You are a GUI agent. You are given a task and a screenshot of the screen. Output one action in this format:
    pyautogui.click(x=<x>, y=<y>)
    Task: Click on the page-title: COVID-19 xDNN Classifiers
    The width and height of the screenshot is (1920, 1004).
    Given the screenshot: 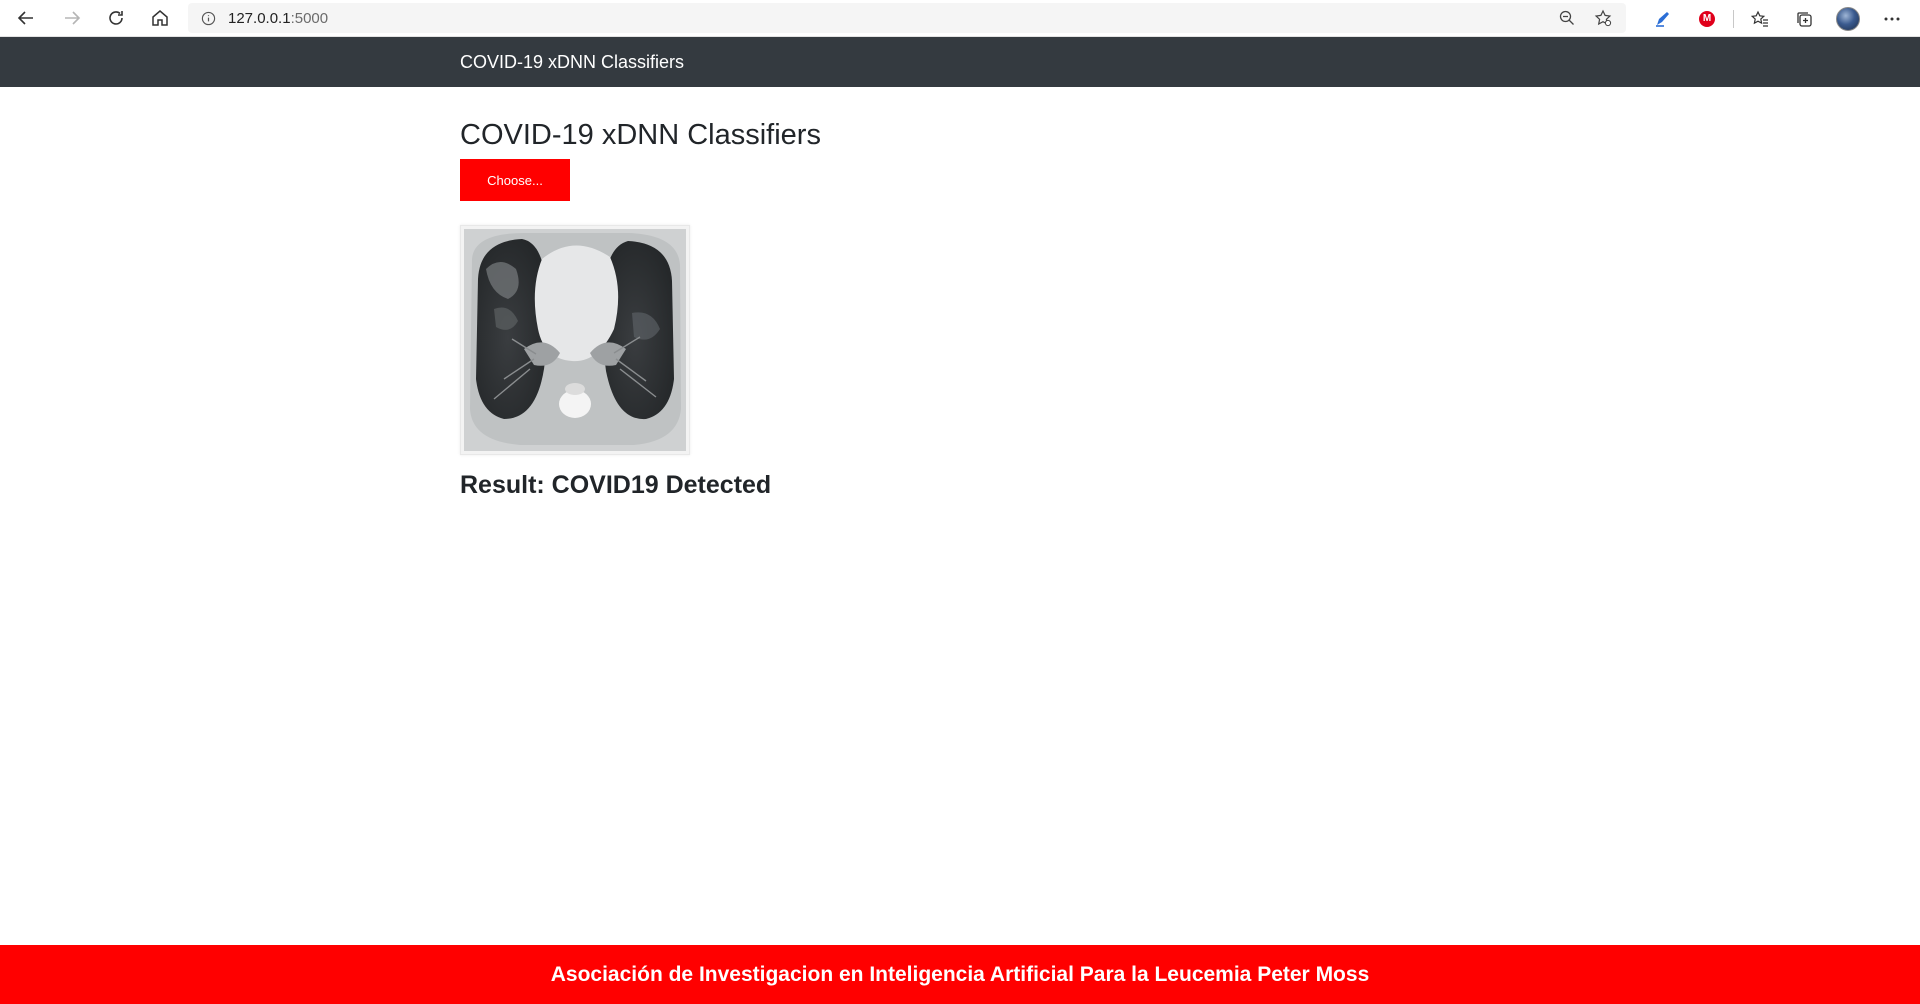 What is the action you would take?
    pyautogui.click(x=640, y=135)
    